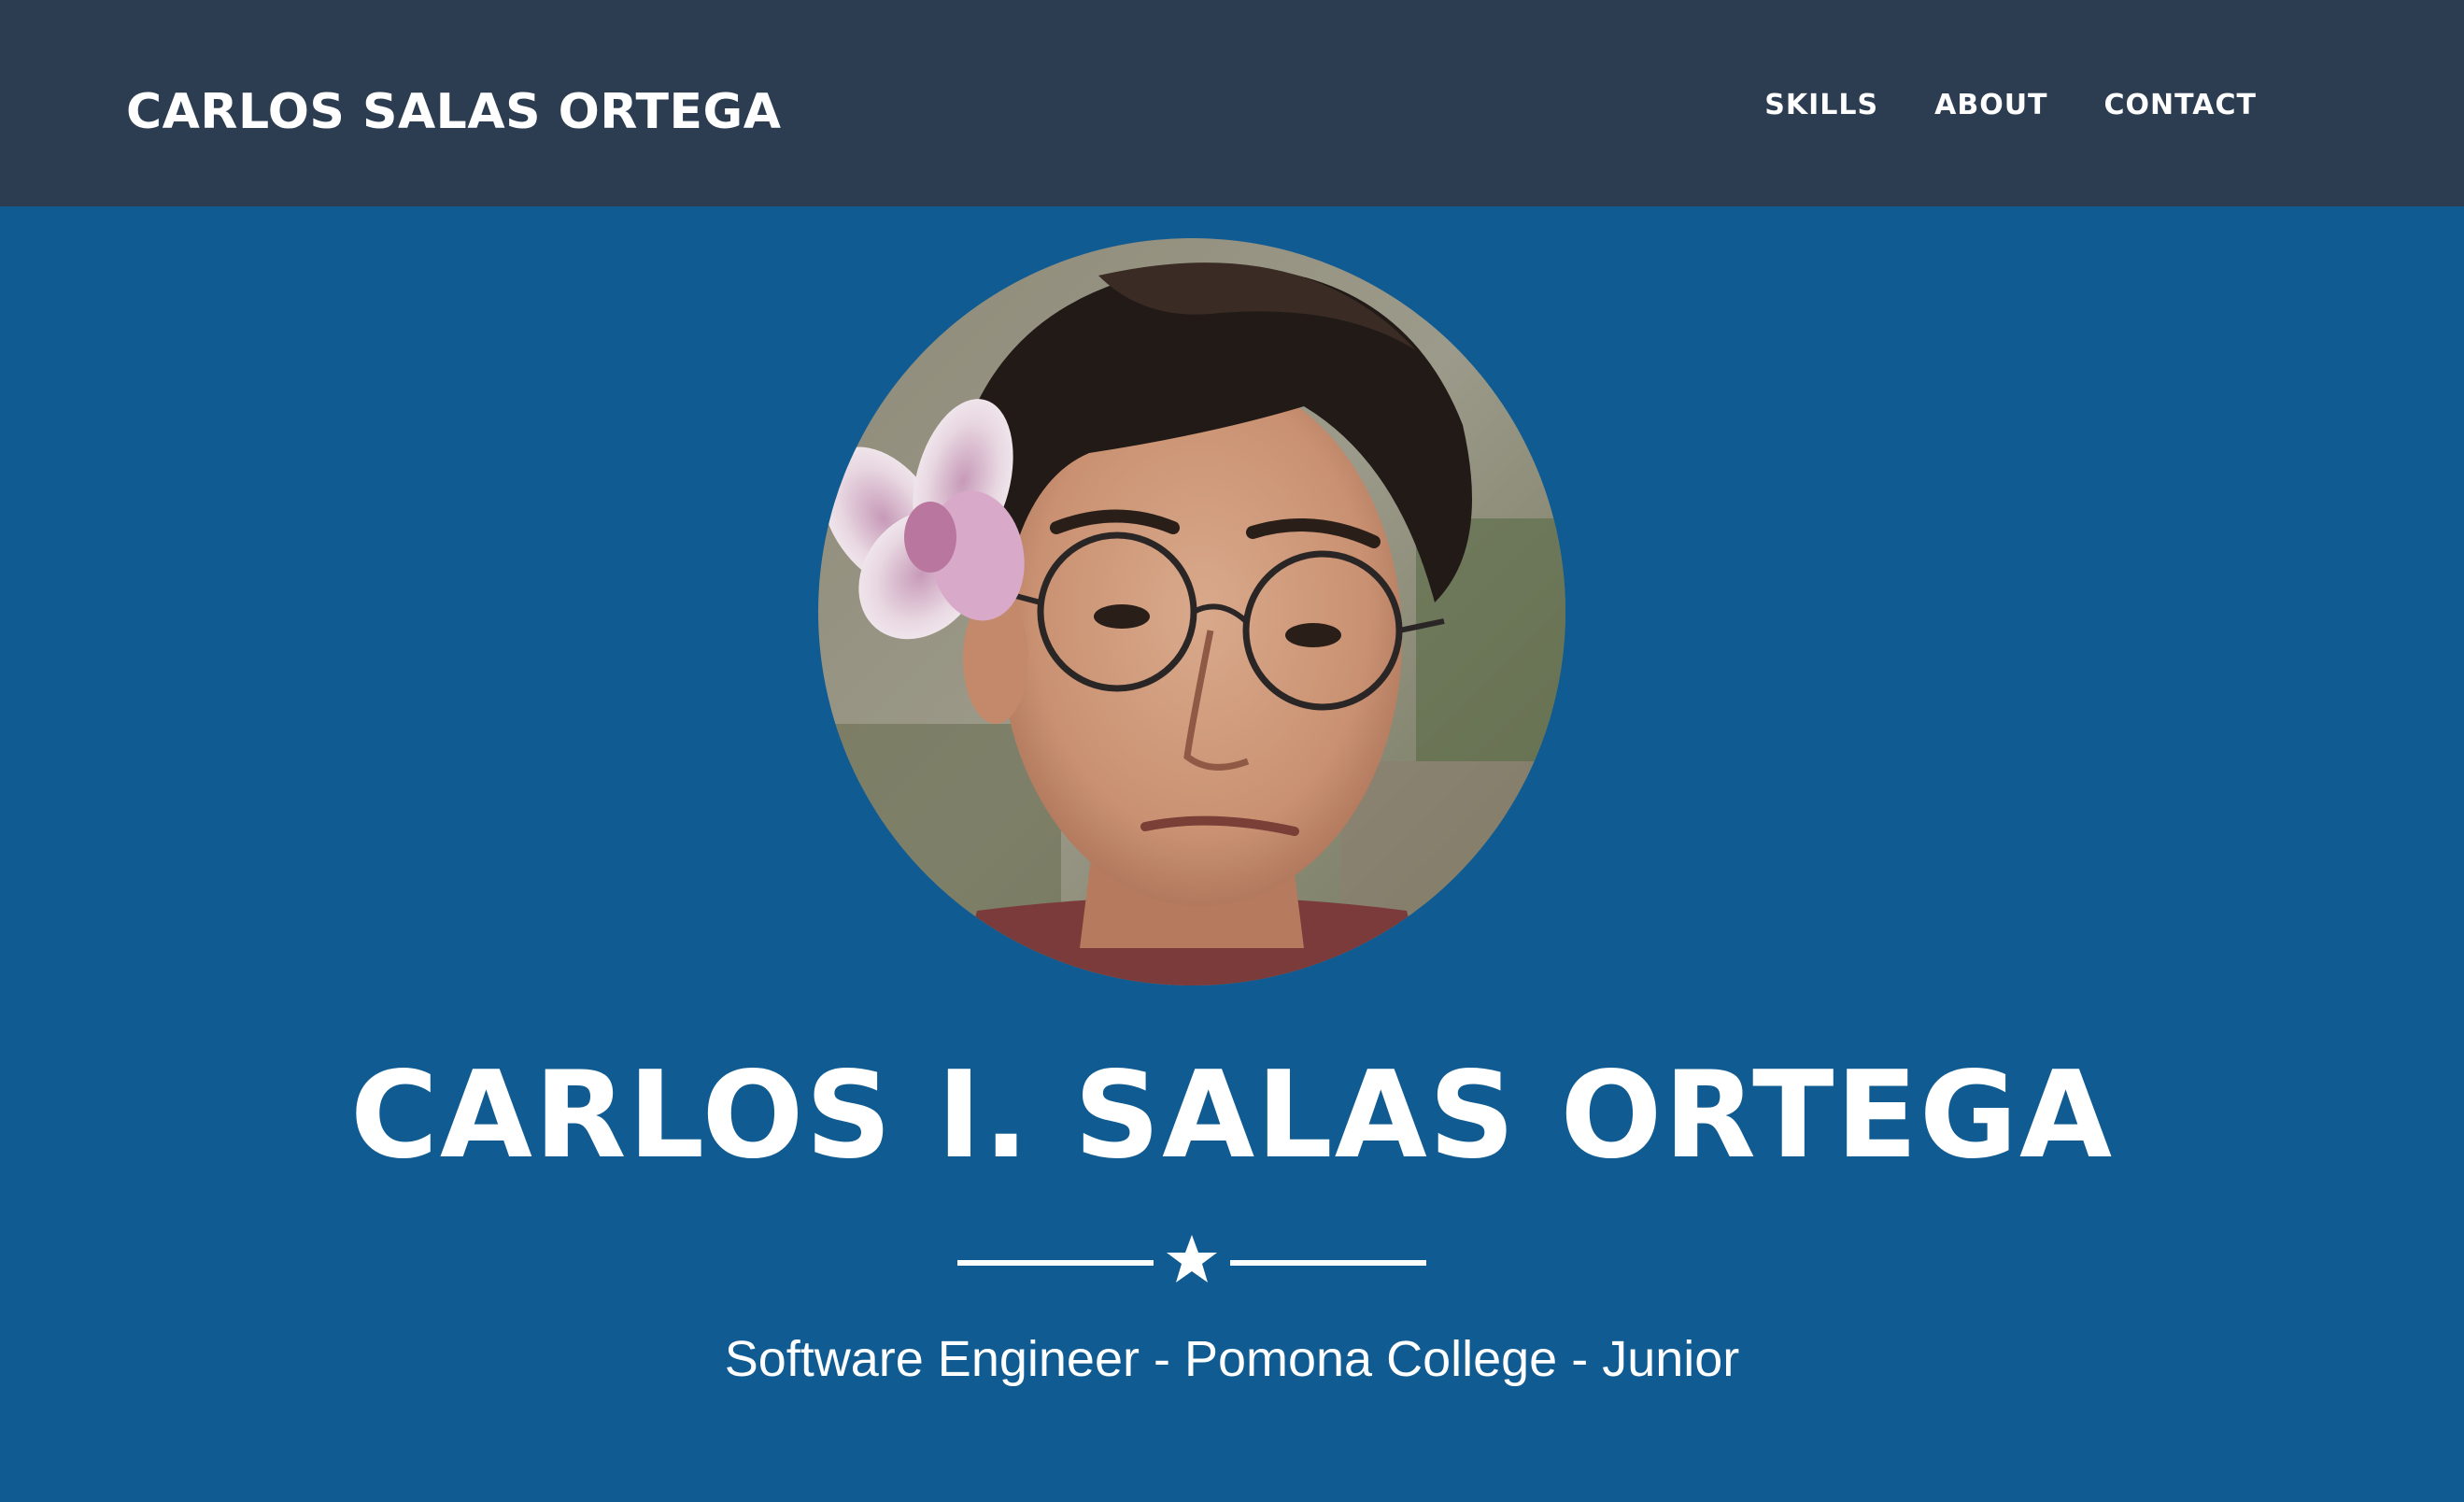 The width and height of the screenshot is (2464, 1502). Describe the element at coordinates (1990, 105) in the screenshot. I see `nav-link-about: ABOUT` at that location.